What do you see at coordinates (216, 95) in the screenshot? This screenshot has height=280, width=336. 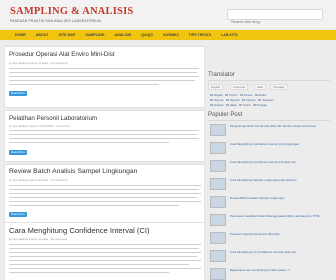 I see `language-link: English` at bounding box center [216, 95].